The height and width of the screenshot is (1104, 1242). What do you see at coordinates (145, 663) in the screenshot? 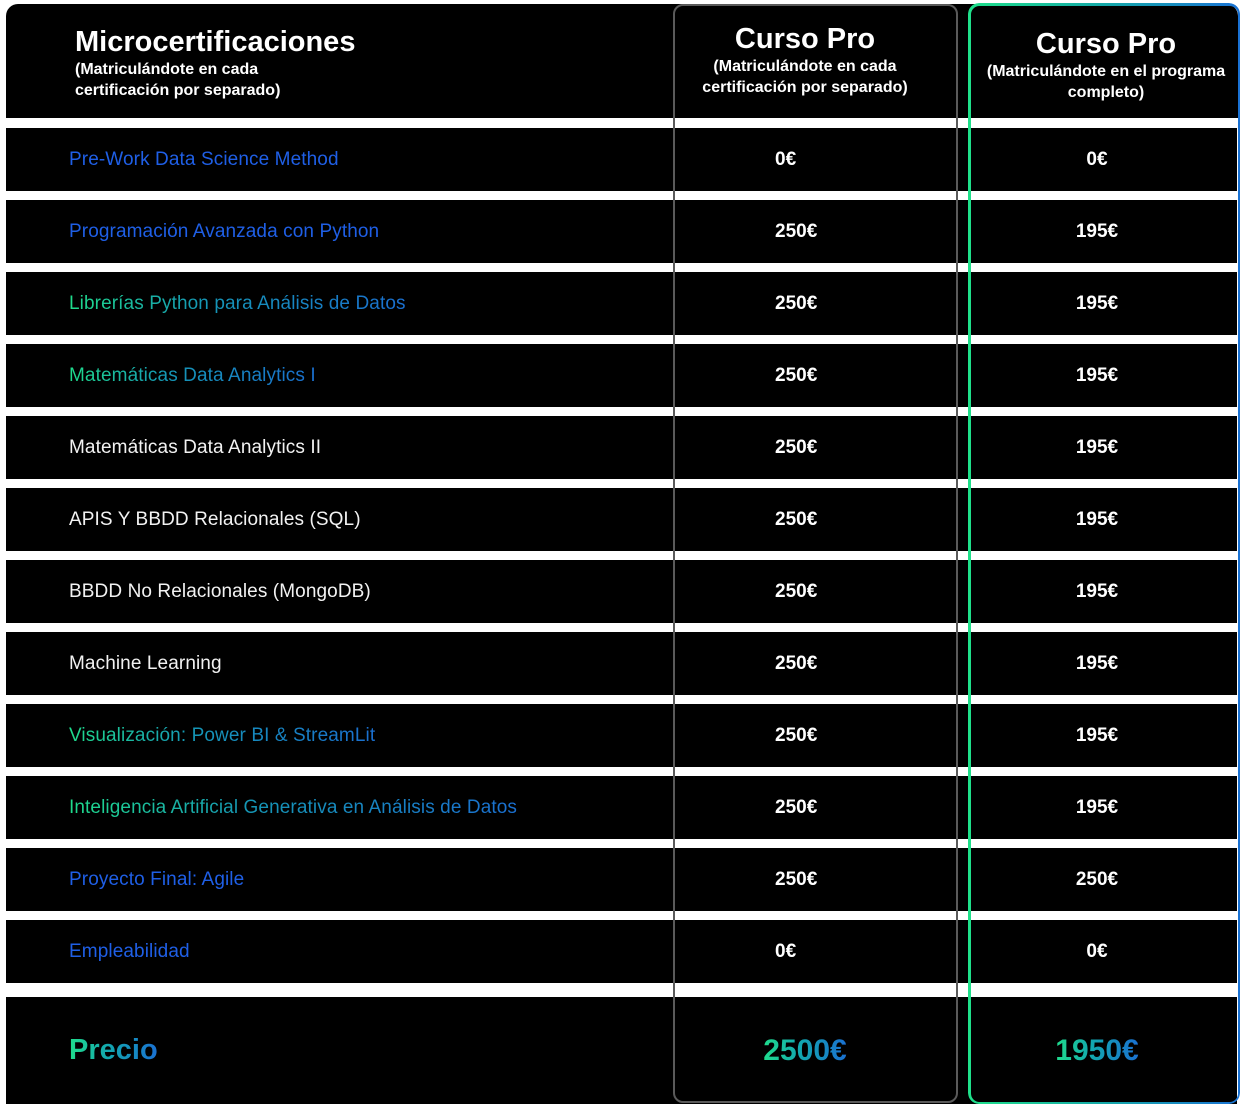
I see `course-name: Machine Learning` at bounding box center [145, 663].